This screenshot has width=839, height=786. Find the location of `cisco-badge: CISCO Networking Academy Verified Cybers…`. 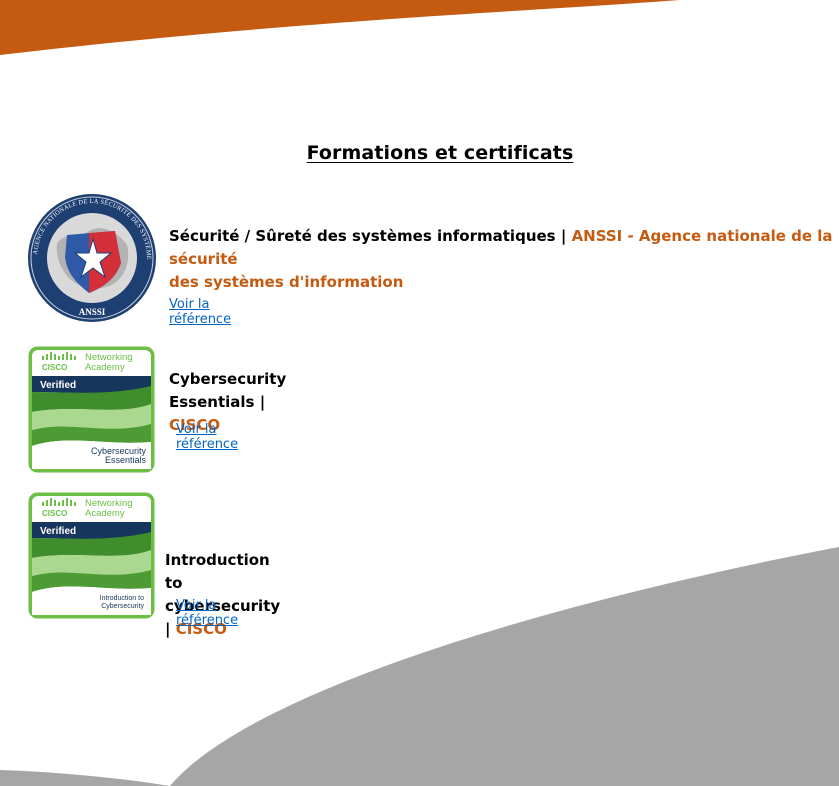

cisco-badge: CISCO Networking Academy Verified Cybers… is located at coordinates (91, 409).